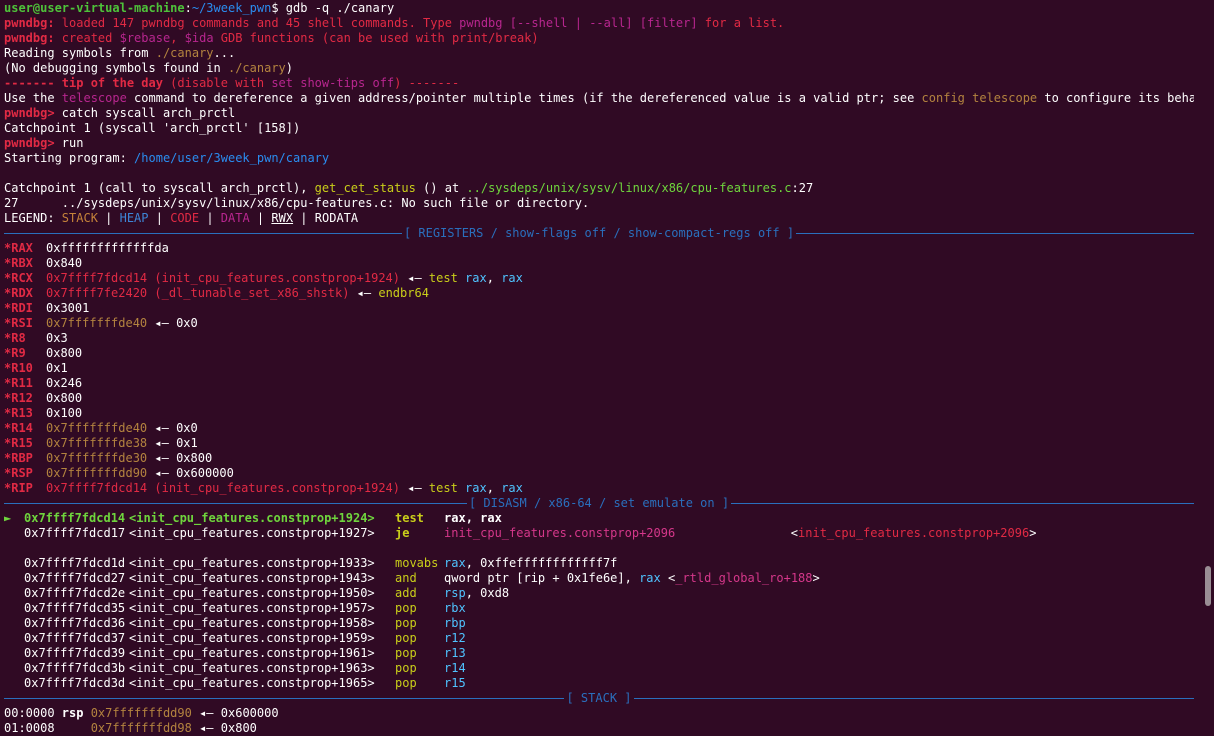 This screenshot has height=736, width=1214. What do you see at coordinates (112, 83) in the screenshot?
I see `tip-title: tip of the day` at bounding box center [112, 83].